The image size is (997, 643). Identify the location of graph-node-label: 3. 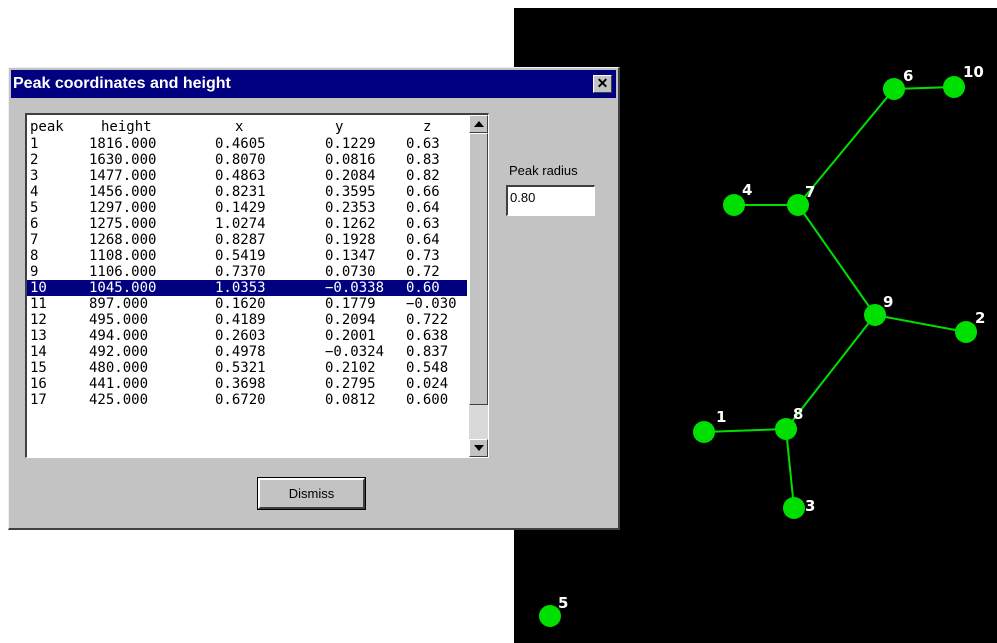
(810, 506).